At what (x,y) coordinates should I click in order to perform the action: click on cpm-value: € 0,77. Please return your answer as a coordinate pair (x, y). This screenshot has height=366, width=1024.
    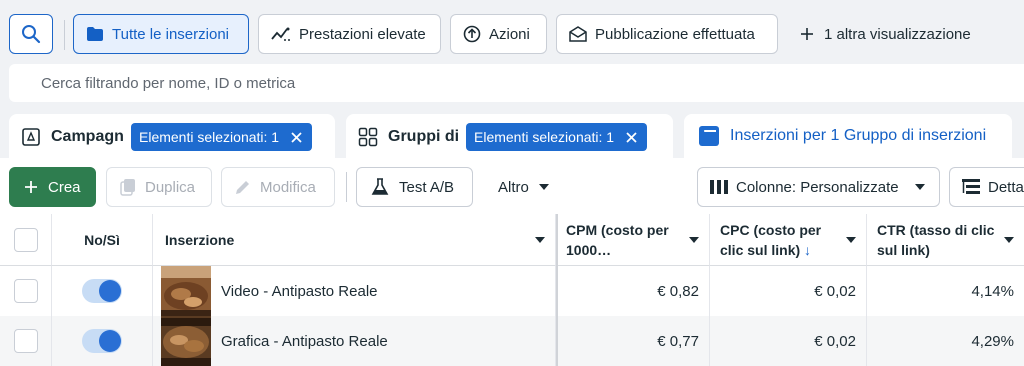
    Looking at the image, I should click on (634, 341).